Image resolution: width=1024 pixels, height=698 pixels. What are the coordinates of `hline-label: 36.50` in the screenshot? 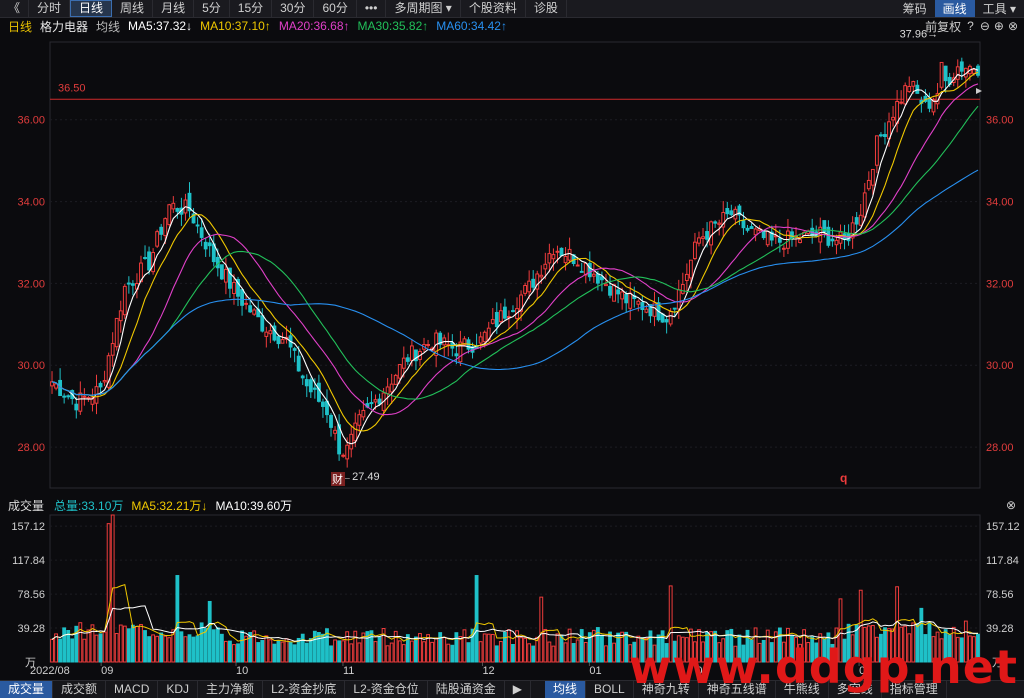 It's located at (72, 88).